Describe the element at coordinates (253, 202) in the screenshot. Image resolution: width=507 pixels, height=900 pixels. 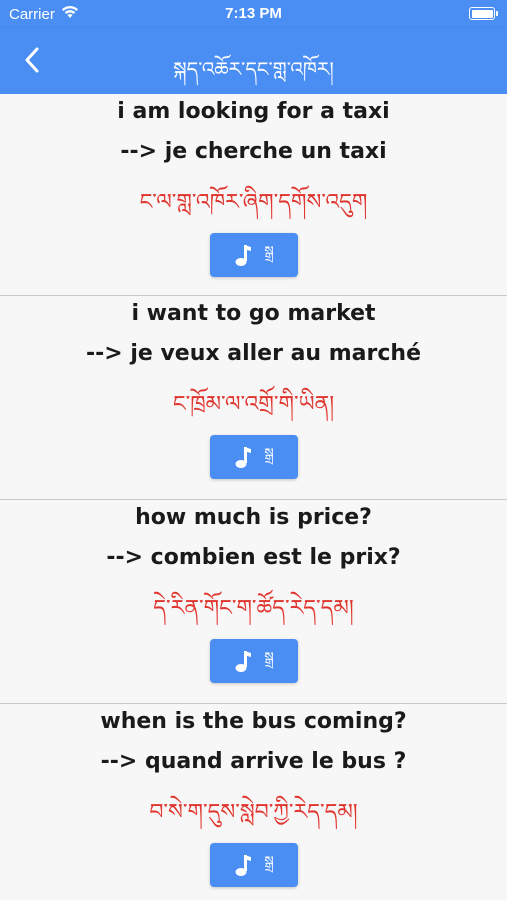
I see `tibetan-translation: ང་ལ་གླ་འཁོར་ཞིག་དགོས་འདུག` at that location.